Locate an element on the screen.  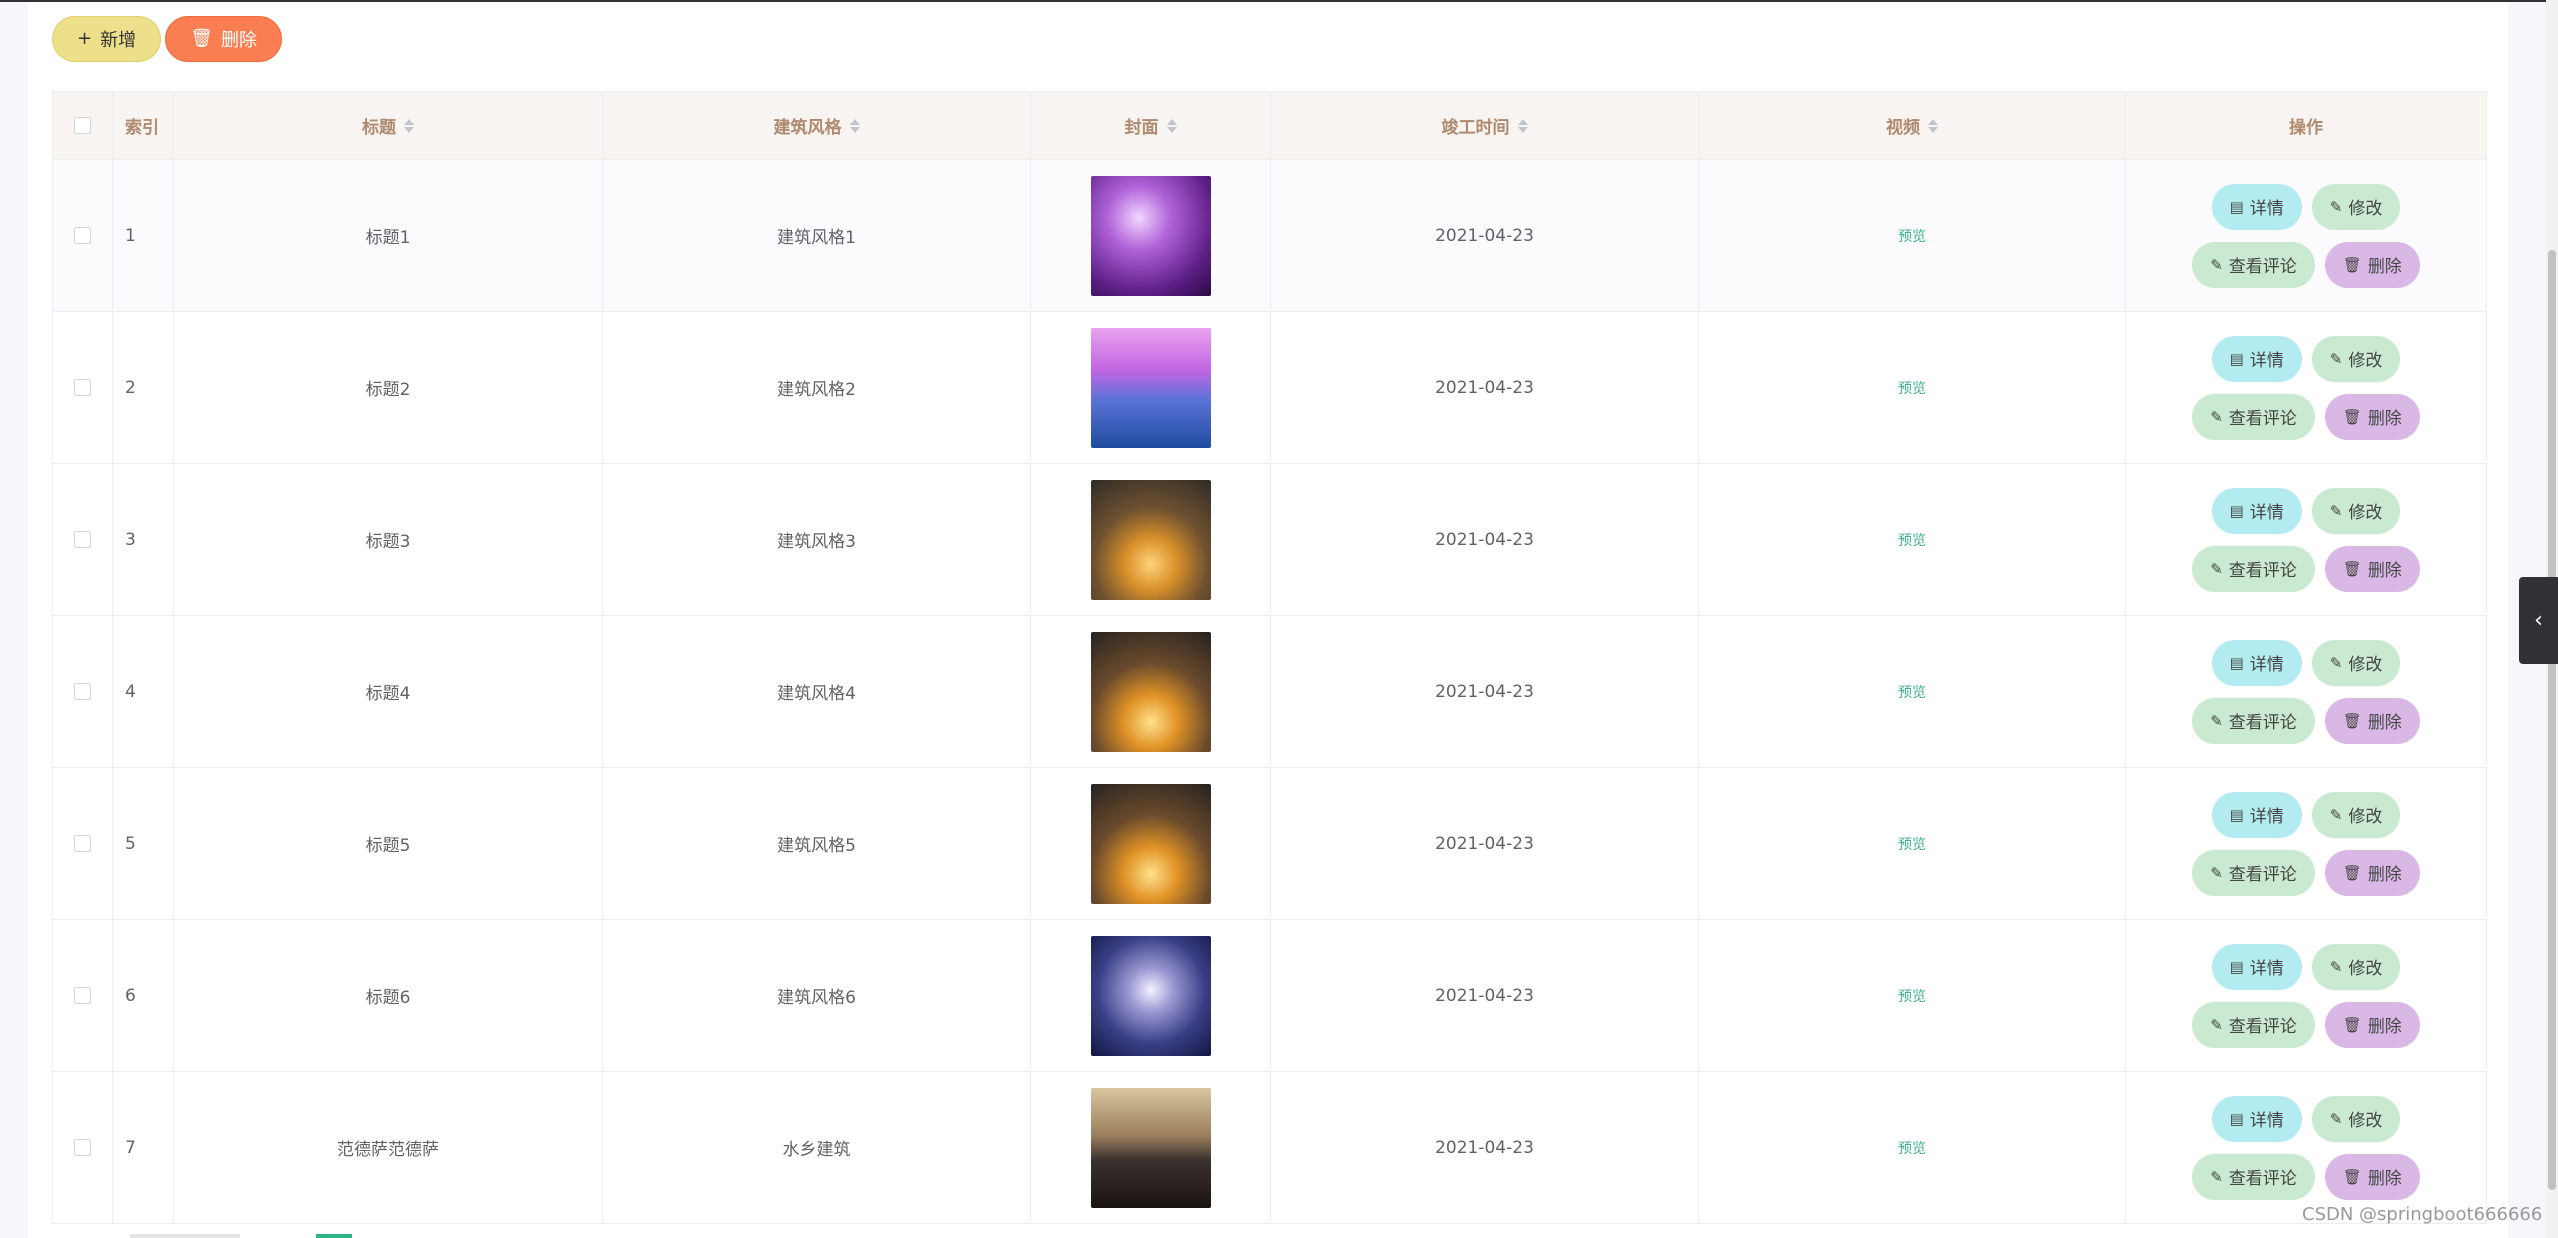
row-video: 预览 is located at coordinates (1912, 235).